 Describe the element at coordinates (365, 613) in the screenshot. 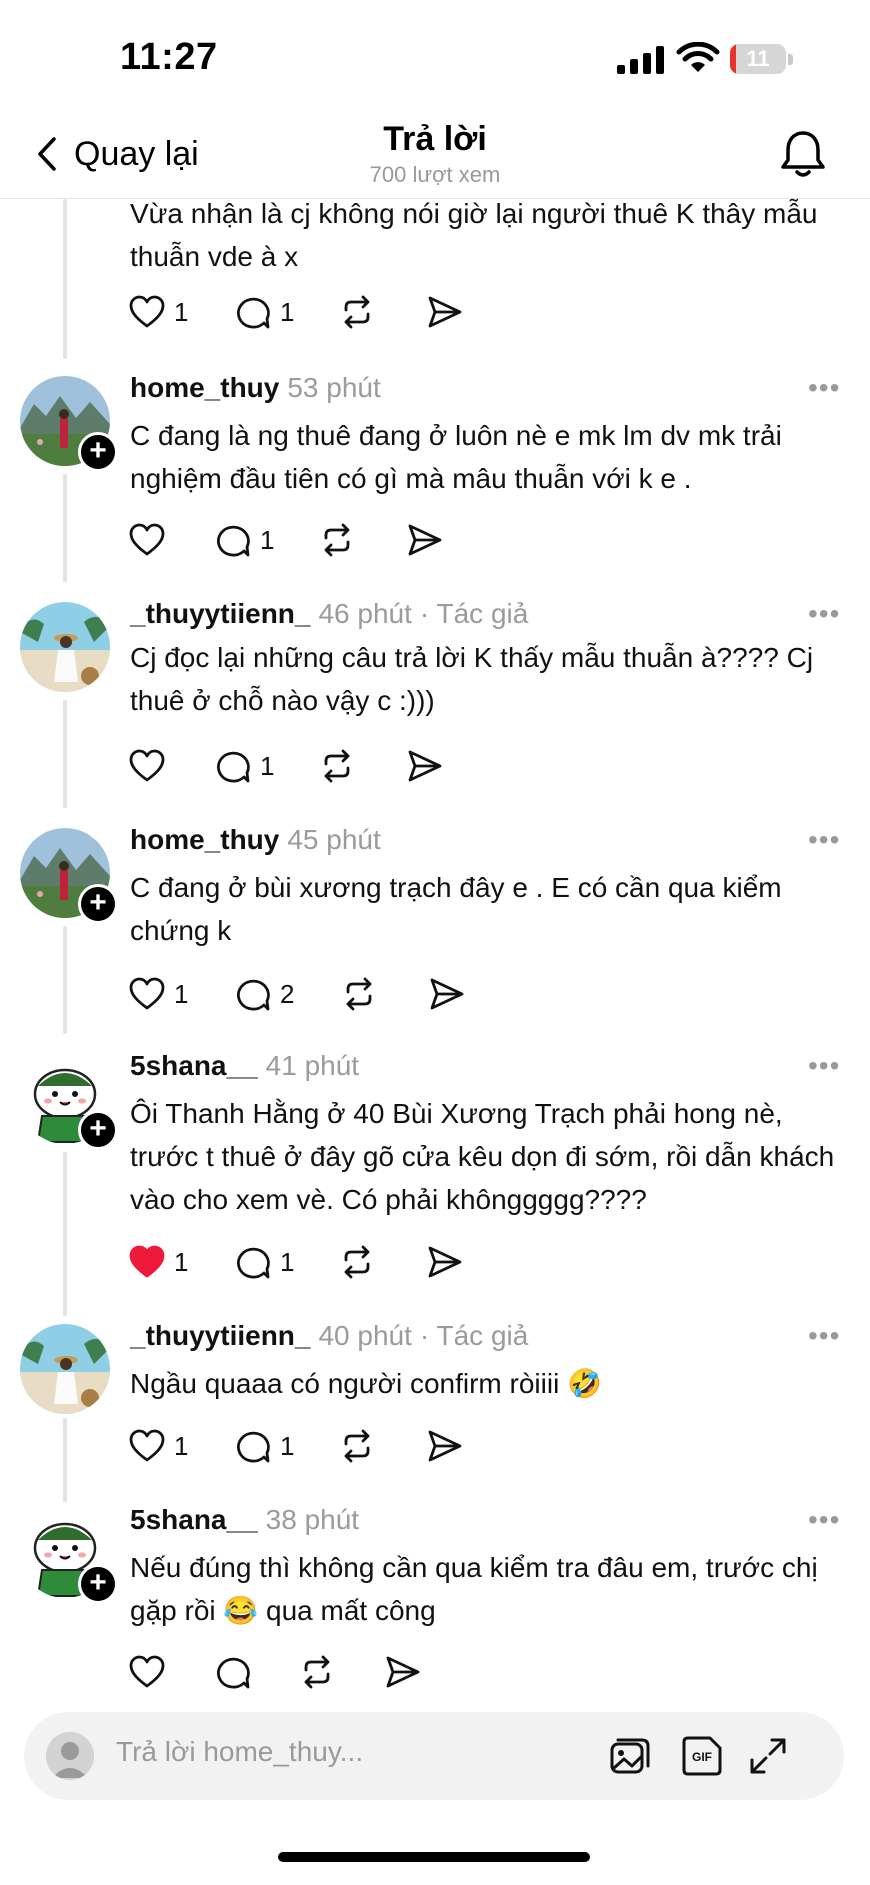

I see `timestamp: 46 phút` at that location.